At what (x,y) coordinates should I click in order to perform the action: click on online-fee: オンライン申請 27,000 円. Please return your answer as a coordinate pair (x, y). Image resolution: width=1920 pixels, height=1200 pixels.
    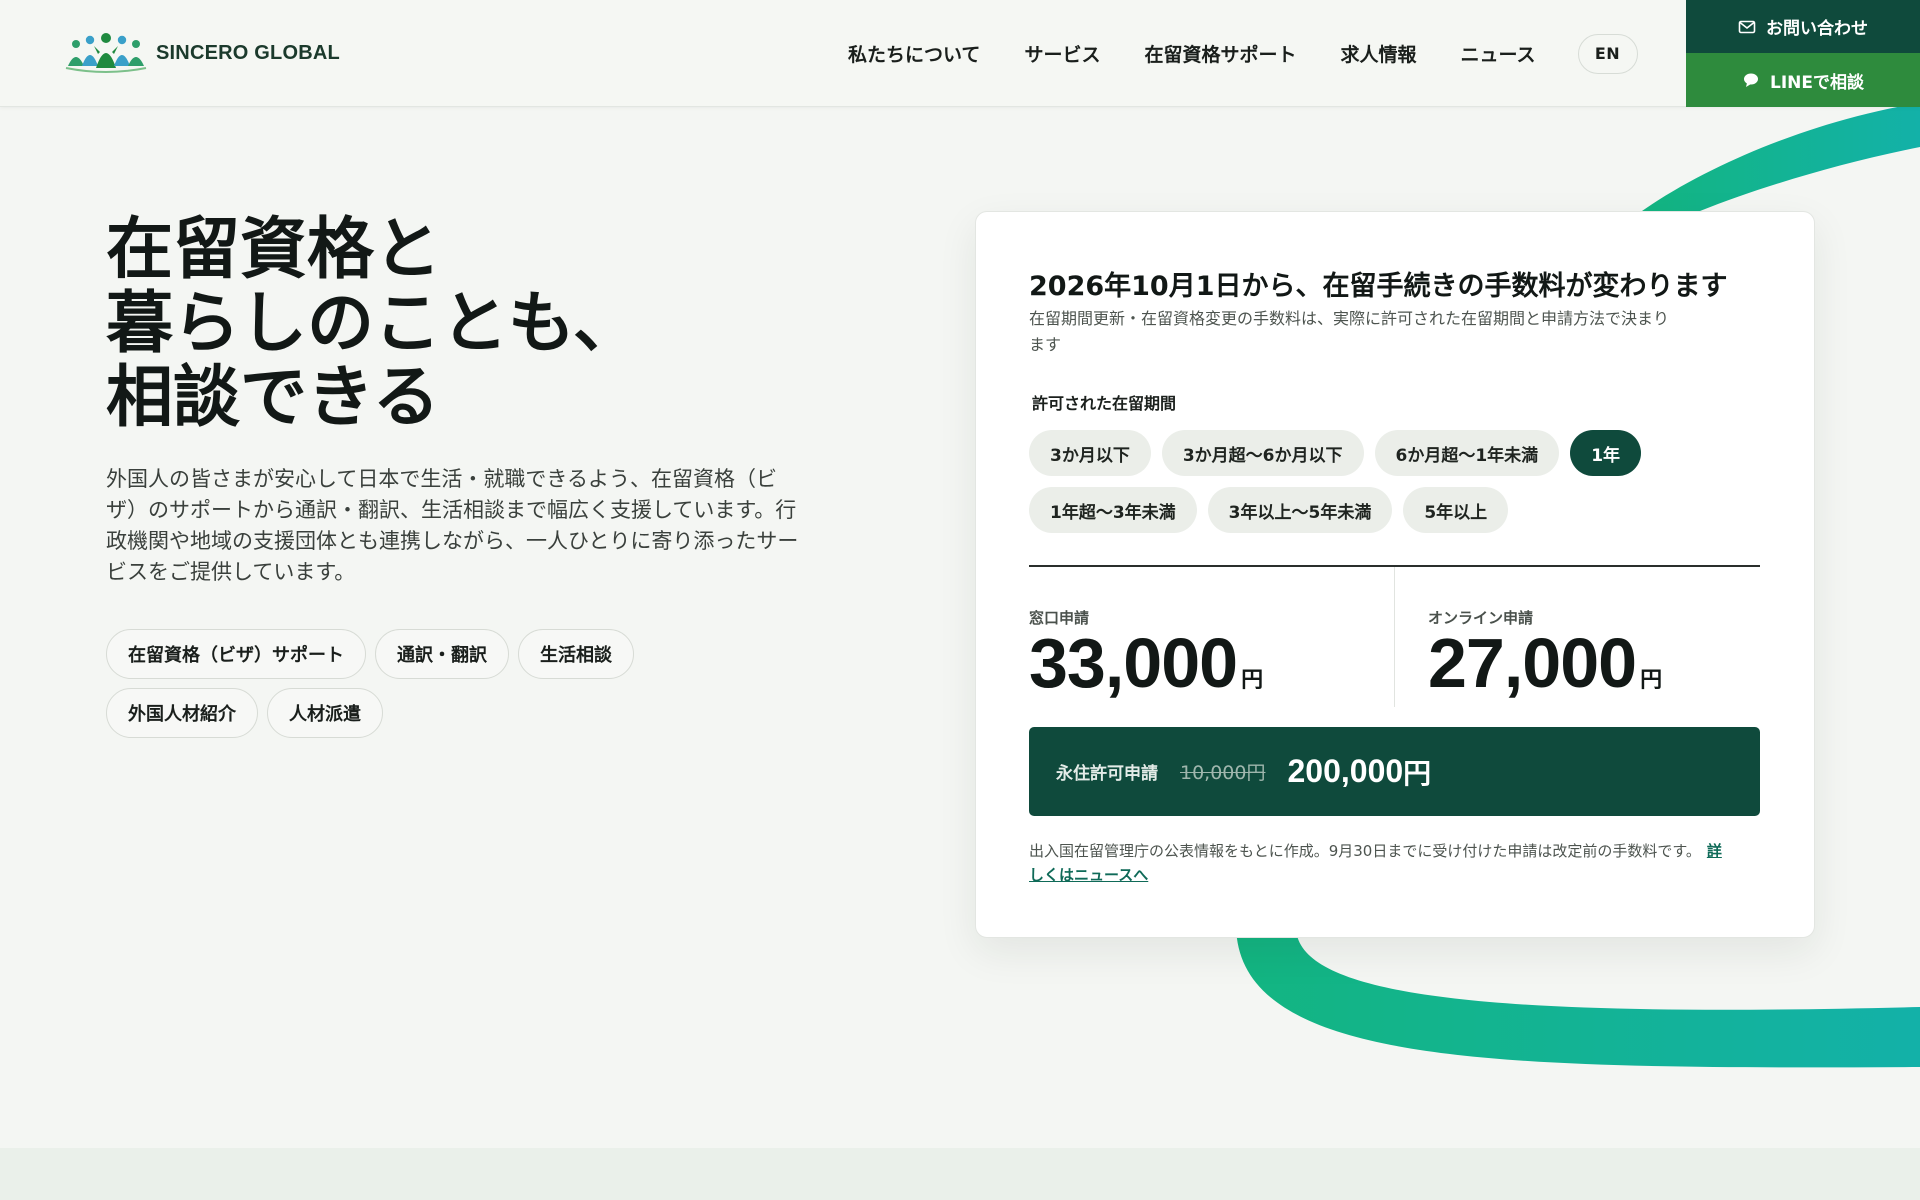
    Looking at the image, I should click on (1578, 637).